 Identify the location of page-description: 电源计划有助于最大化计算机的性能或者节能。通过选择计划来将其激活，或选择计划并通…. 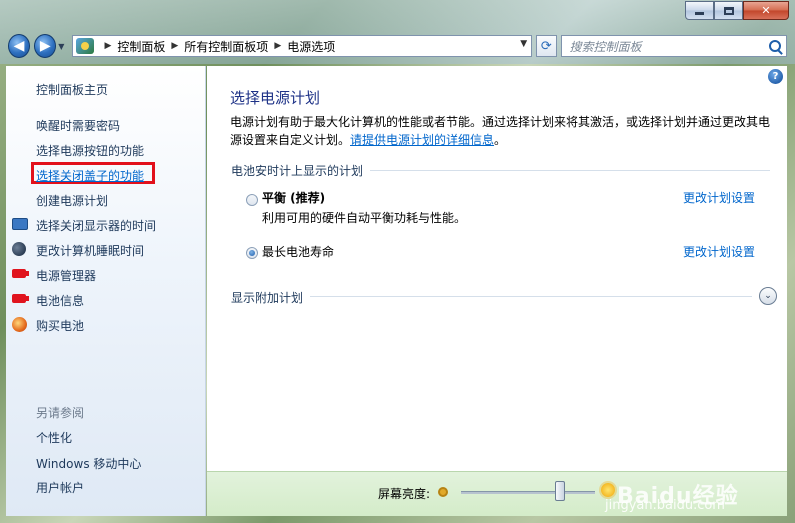
(502, 131).